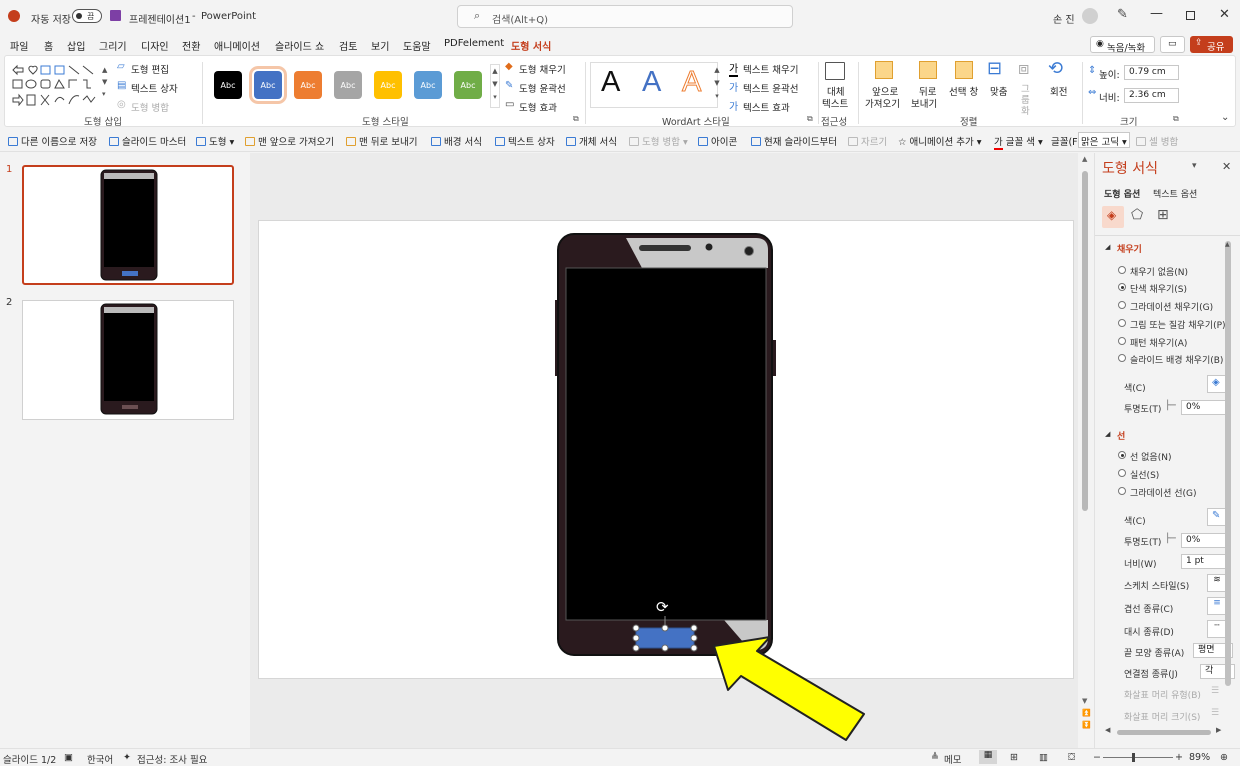 This screenshot has height=766, width=1240. I want to click on autosave-toggle: 끔, so click(87, 16).